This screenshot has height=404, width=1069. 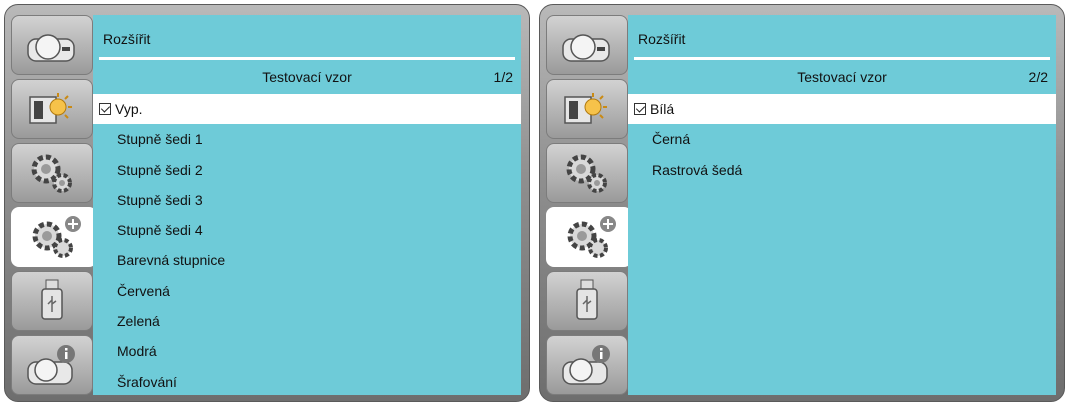 What do you see at coordinates (307, 139) in the screenshot?
I see `option-item: Stupně šedi 1` at bounding box center [307, 139].